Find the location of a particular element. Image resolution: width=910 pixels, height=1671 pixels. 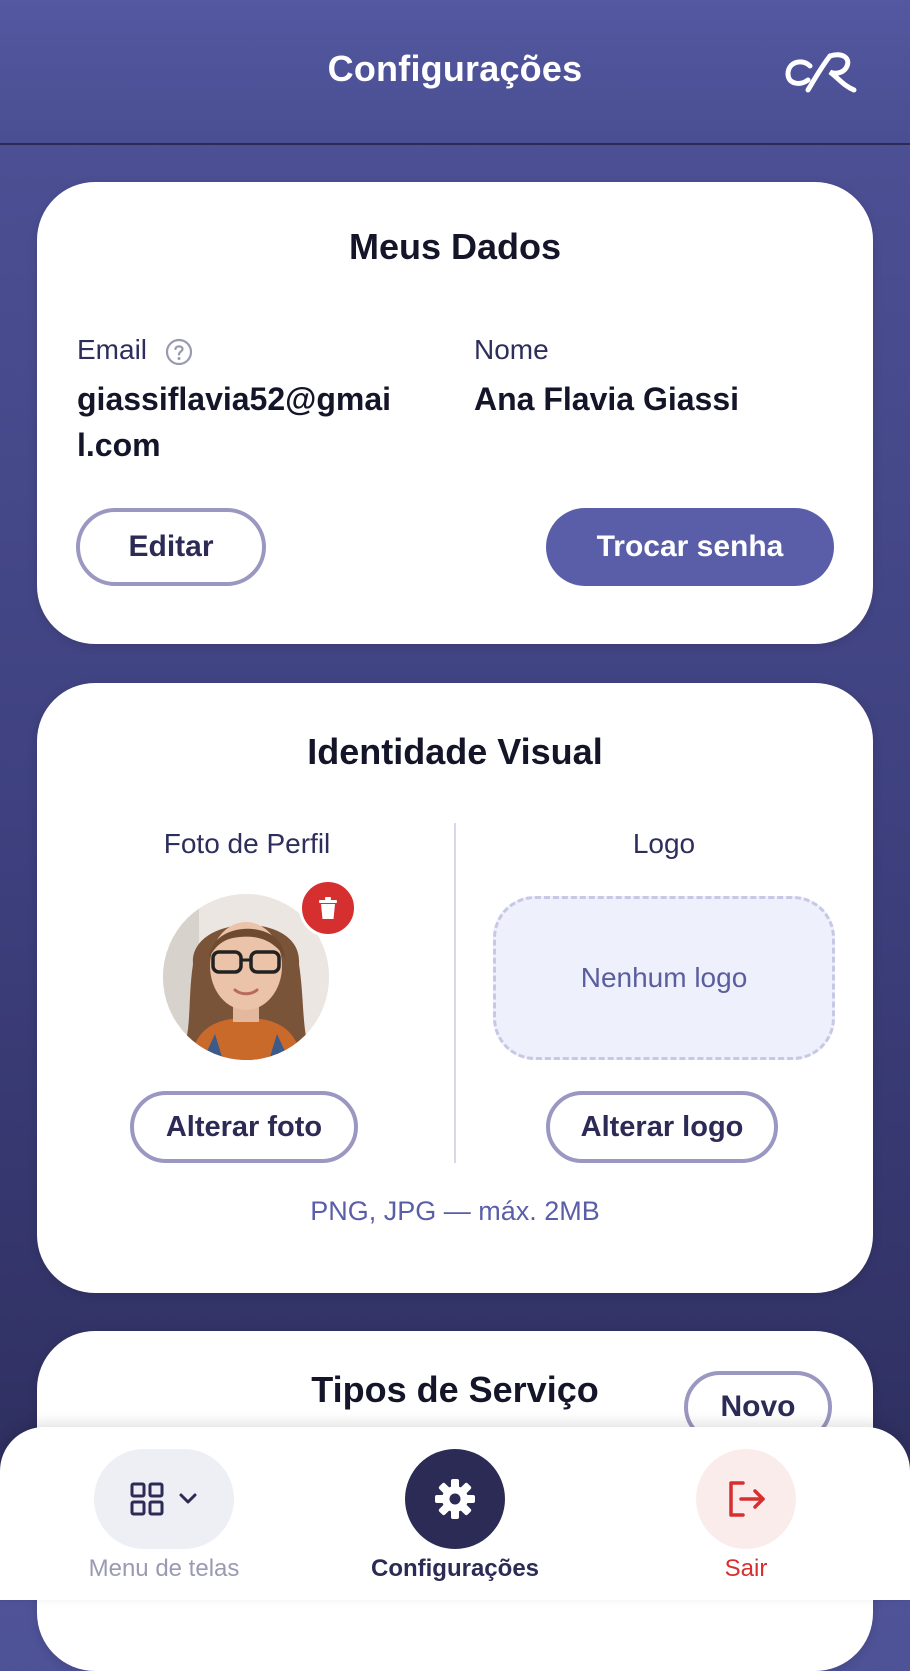

change-photo-button: Alterar foto is located at coordinates (244, 1127).